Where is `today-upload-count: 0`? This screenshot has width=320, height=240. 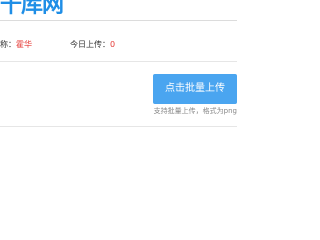
today-upload-count: 0 is located at coordinates (113, 44).